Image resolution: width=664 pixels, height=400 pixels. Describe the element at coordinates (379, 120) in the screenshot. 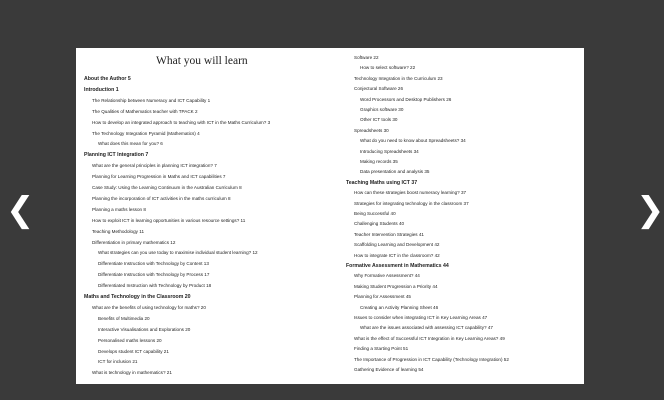

I see `toc-entry: Other ICT tools 30` at that location.